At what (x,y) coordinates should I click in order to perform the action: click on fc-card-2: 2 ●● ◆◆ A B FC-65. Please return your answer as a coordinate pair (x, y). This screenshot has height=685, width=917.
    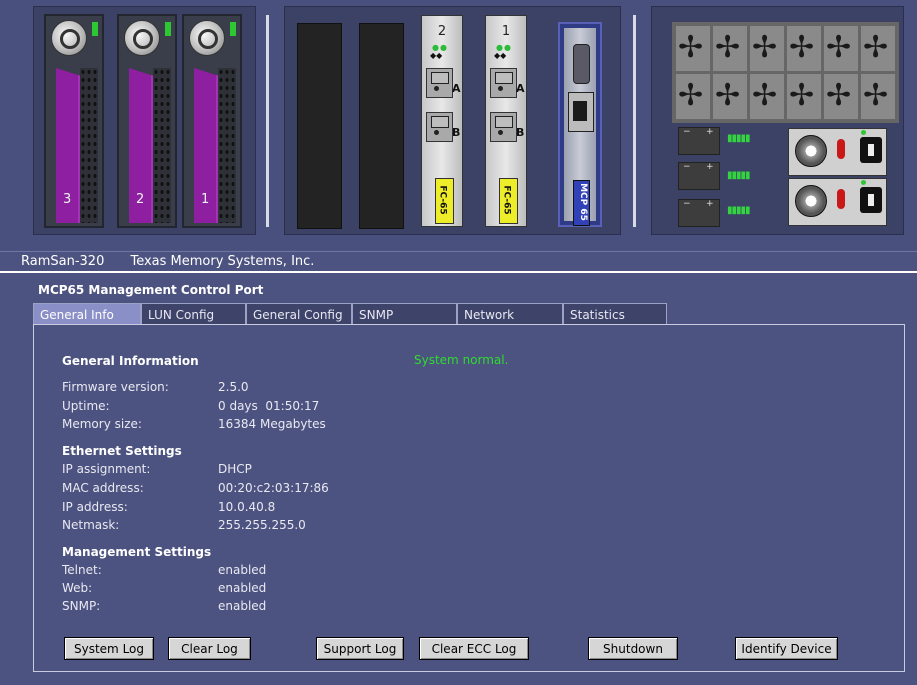
    Looking at the image, I should click on (442, 121).